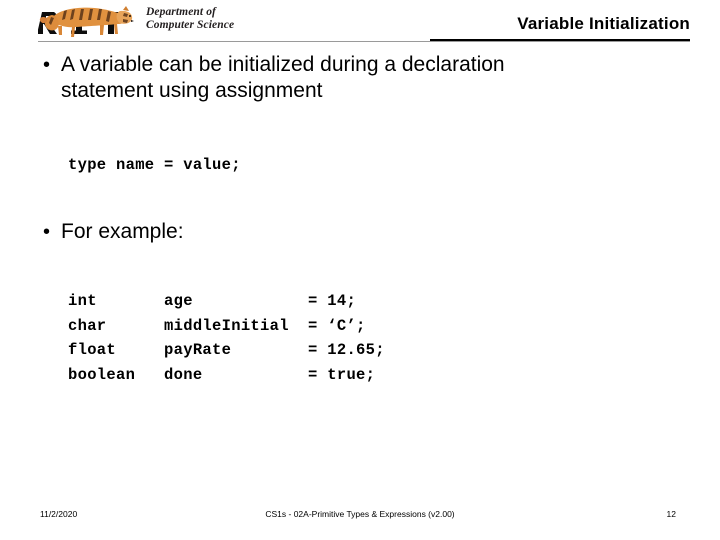  Describe the element at coordinates (239, 232) in the screenshot. I see `bullet-item: • For example:` at that location.